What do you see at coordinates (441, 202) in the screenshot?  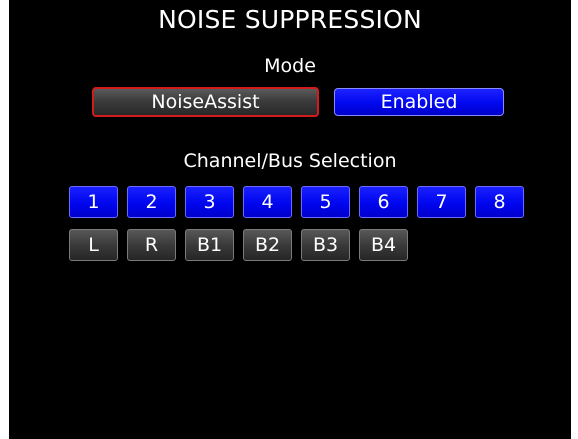 I see `channel-7-button: 7` at bounding box center [441, 202].